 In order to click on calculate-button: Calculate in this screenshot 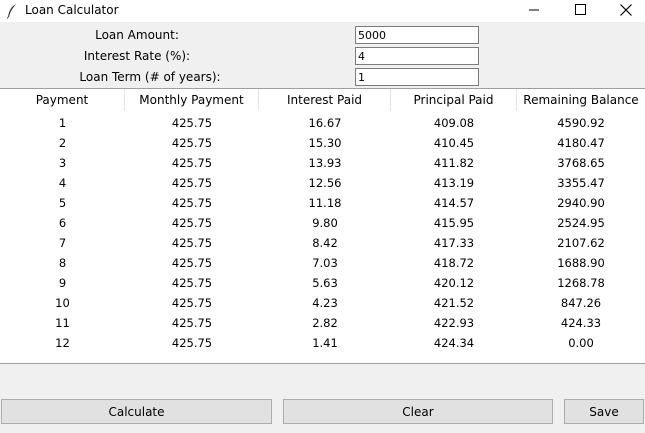, I will do `click(136, 411)`.